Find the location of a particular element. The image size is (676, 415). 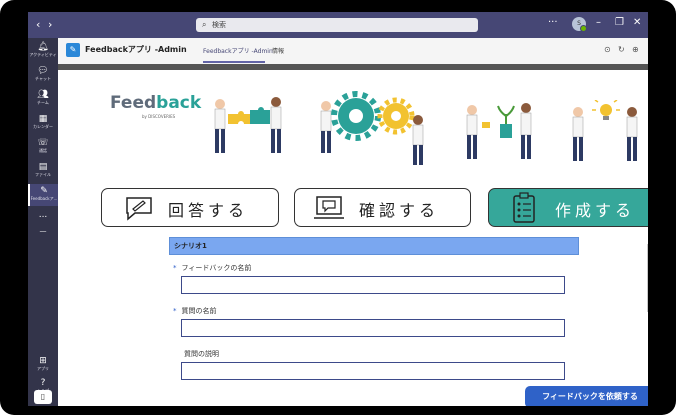

rail-item-calendar: ▦ カレンダー is located at coordinates (43, 122).